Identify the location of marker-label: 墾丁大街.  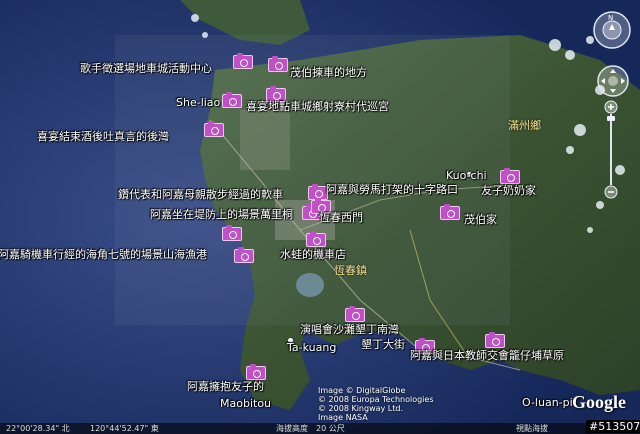
(383, 345).